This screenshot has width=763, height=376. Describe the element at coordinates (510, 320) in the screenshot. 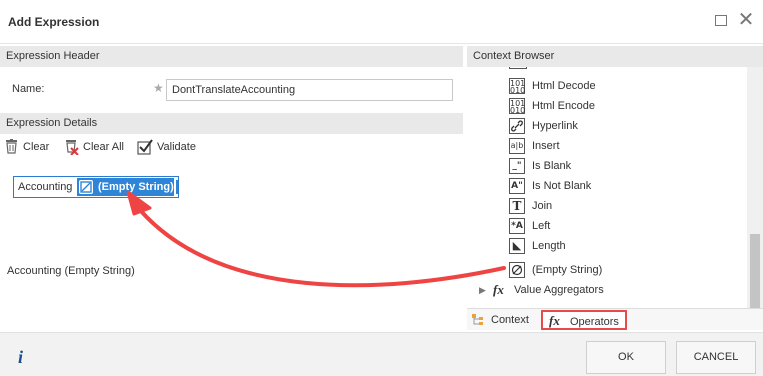

I see `tab-context-label: Context` at that location.